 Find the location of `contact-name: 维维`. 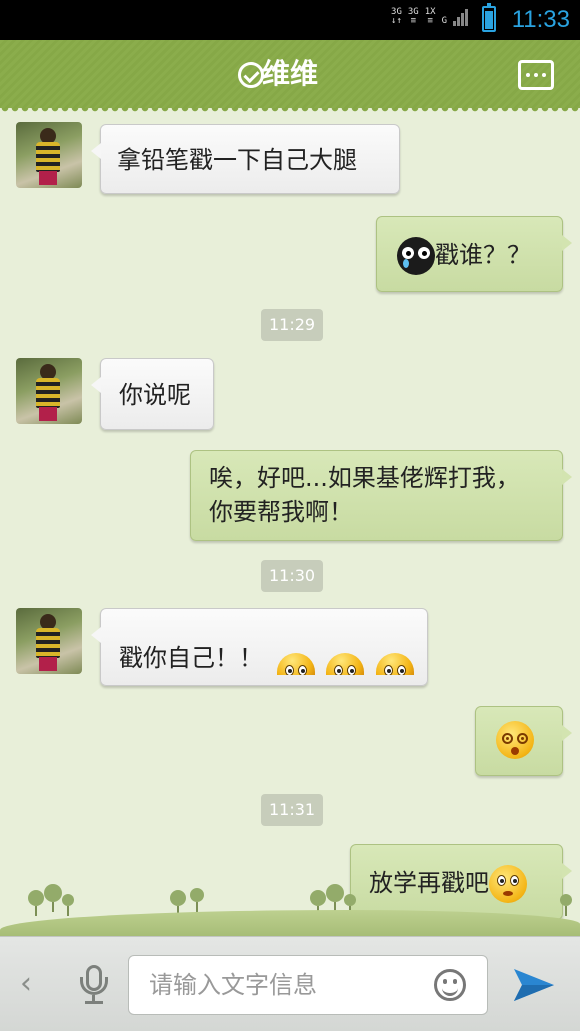

contact-name: 维维 is located at coordinates (290, 74).